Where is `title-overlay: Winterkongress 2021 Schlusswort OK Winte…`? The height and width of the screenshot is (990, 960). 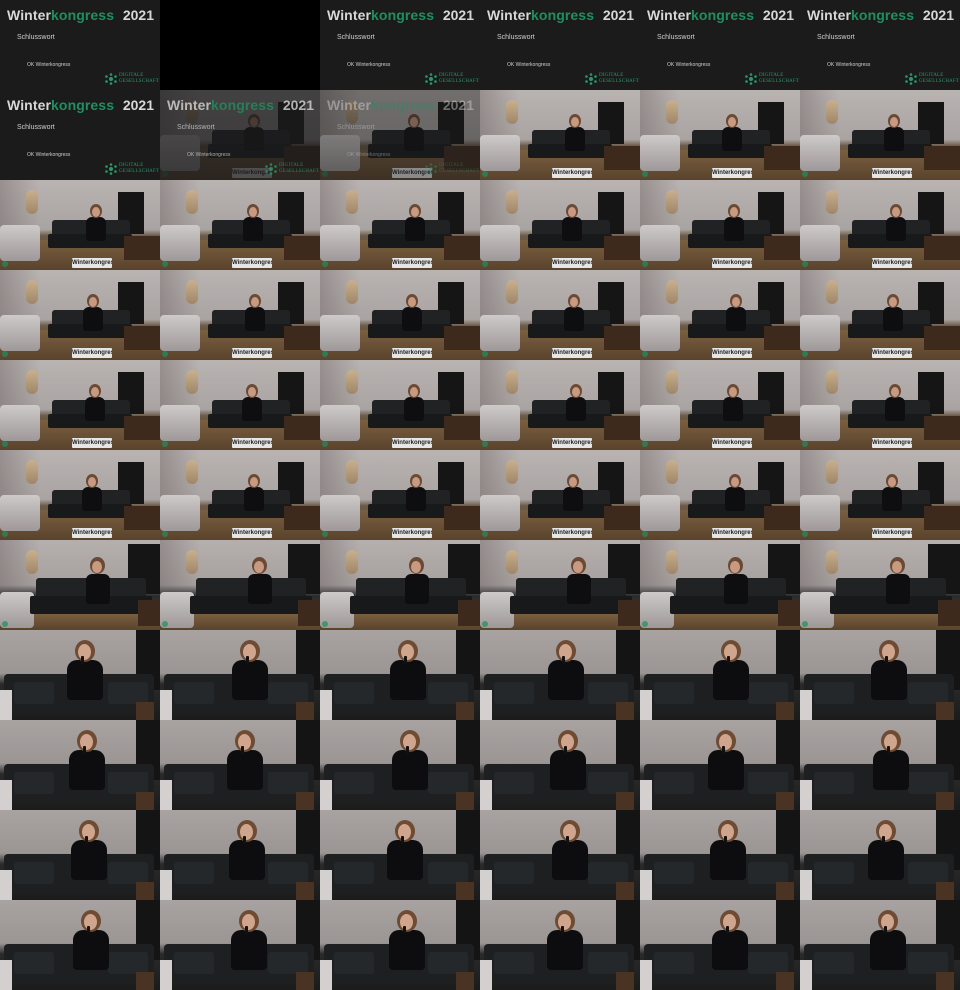
title-overlay: Winterkongress 2021 Schlusswort OK Winte… is located at coordinates (240, 135).